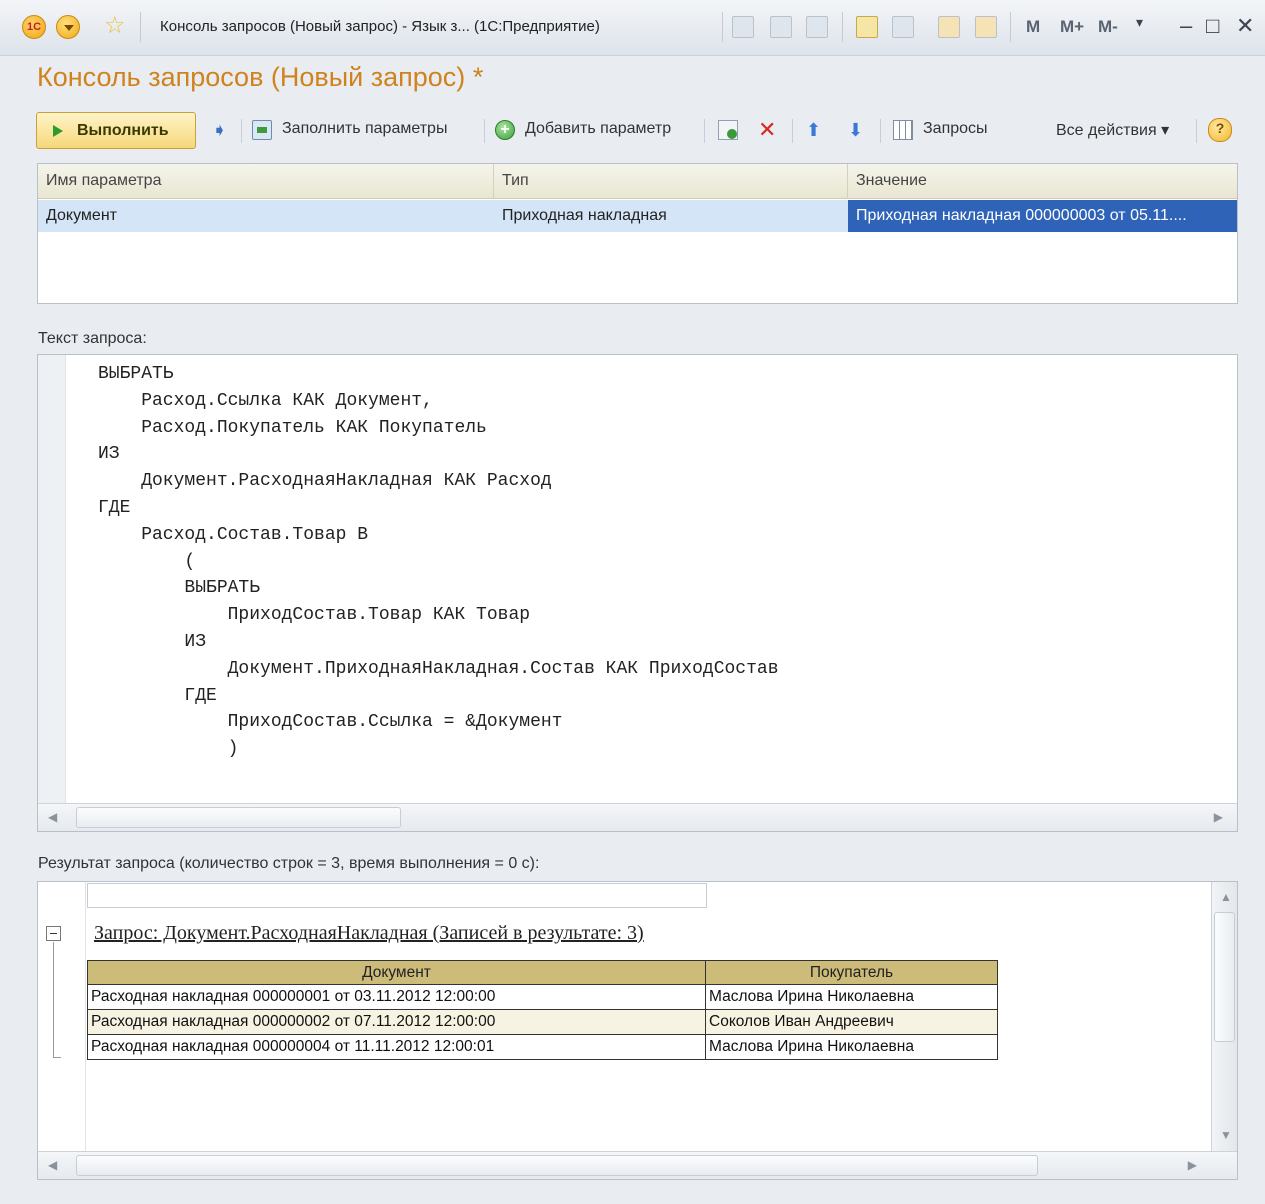 The image size is (1265, 1204). Describe the element at coordinates (1139, 22) in the screenshot. I see `chevron-down-icon: ▾` at that location.